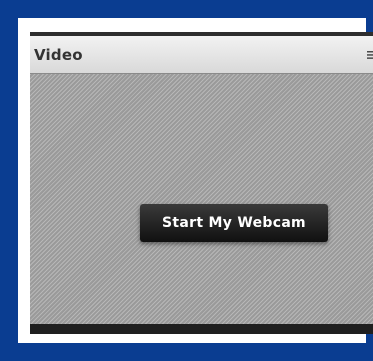 Image resolution: width=373 pixels, height=361 pixels. What do you see at coordinates (367, 55) in the screenshot?
I see `menu-lines-icon` at bounding box center [367, 55].